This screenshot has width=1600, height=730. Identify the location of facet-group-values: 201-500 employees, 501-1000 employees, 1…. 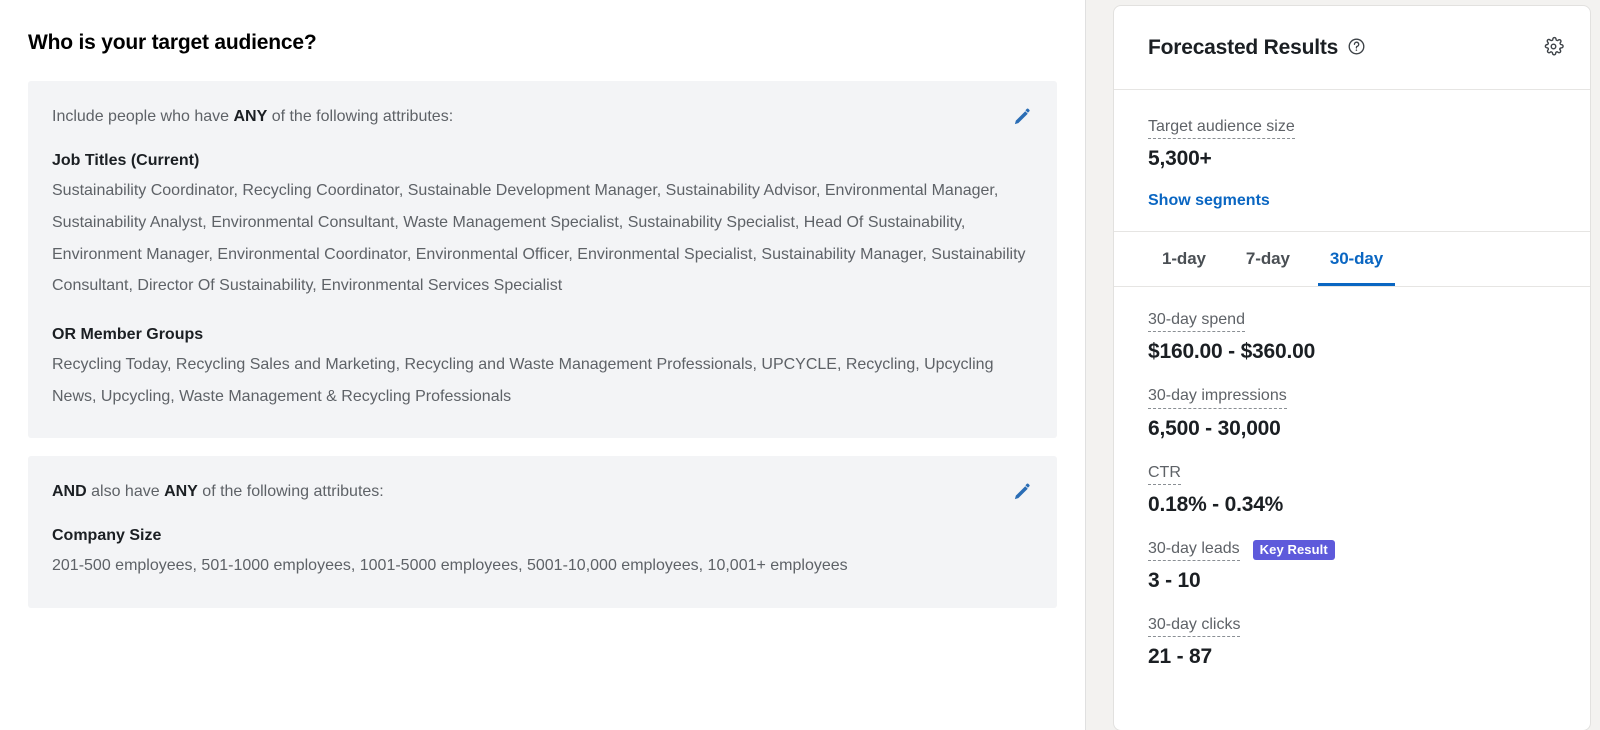
(450, 566).